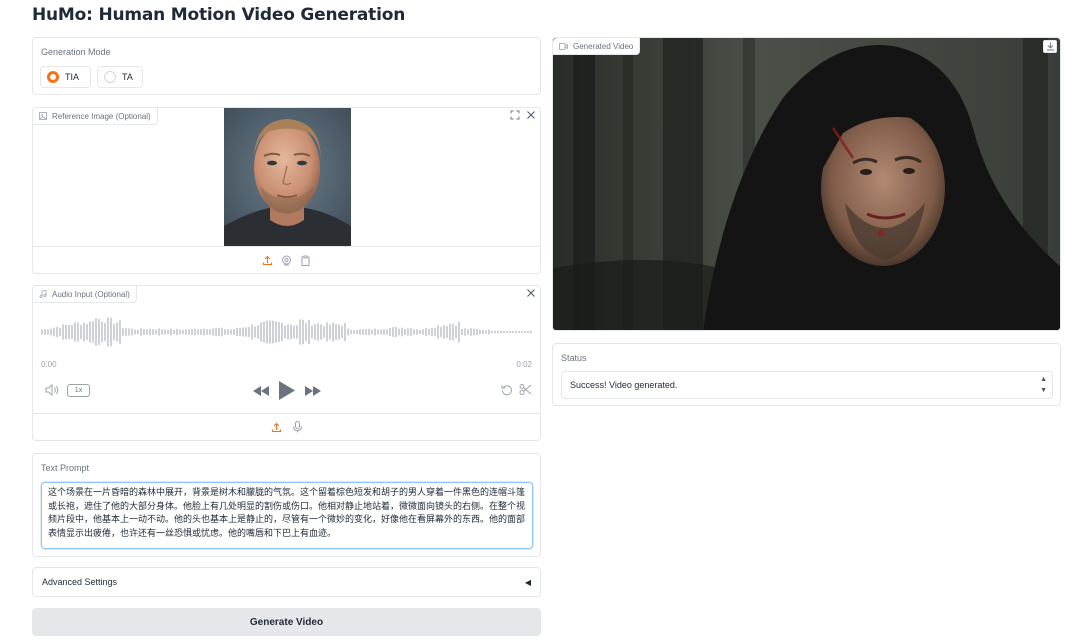  Describe the element at coordinates (624, 385) in the screenshot. I see `status-value: Success! Video generated.` at that location.